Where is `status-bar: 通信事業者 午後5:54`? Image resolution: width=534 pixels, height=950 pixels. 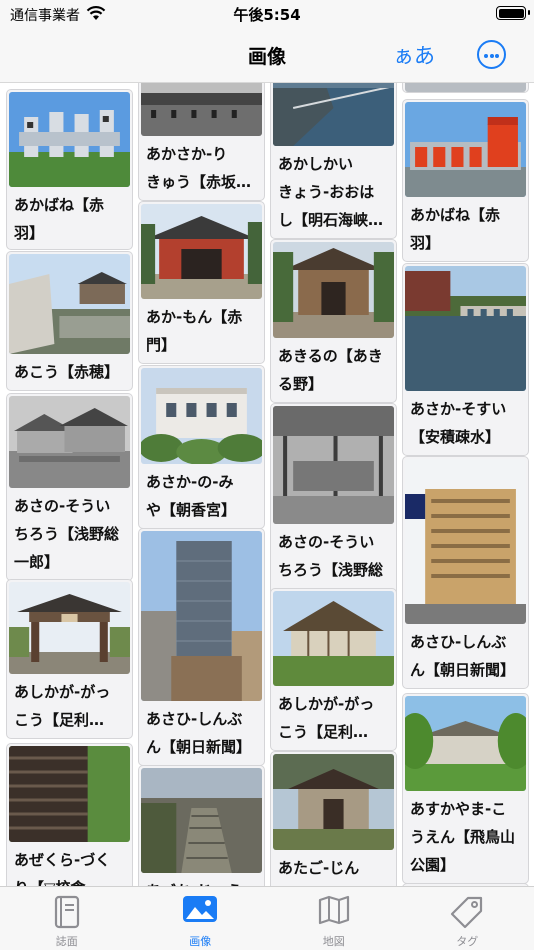 status-bar: 通信事業者 午後5:54 is located at coordinates (267, 15).